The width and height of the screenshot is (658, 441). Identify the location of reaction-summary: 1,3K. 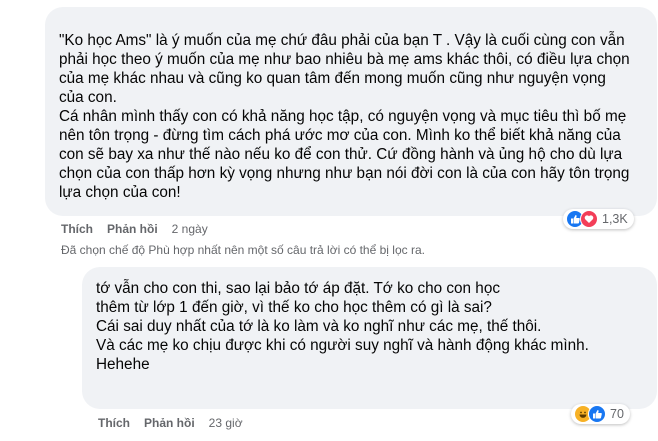
(598, 219).